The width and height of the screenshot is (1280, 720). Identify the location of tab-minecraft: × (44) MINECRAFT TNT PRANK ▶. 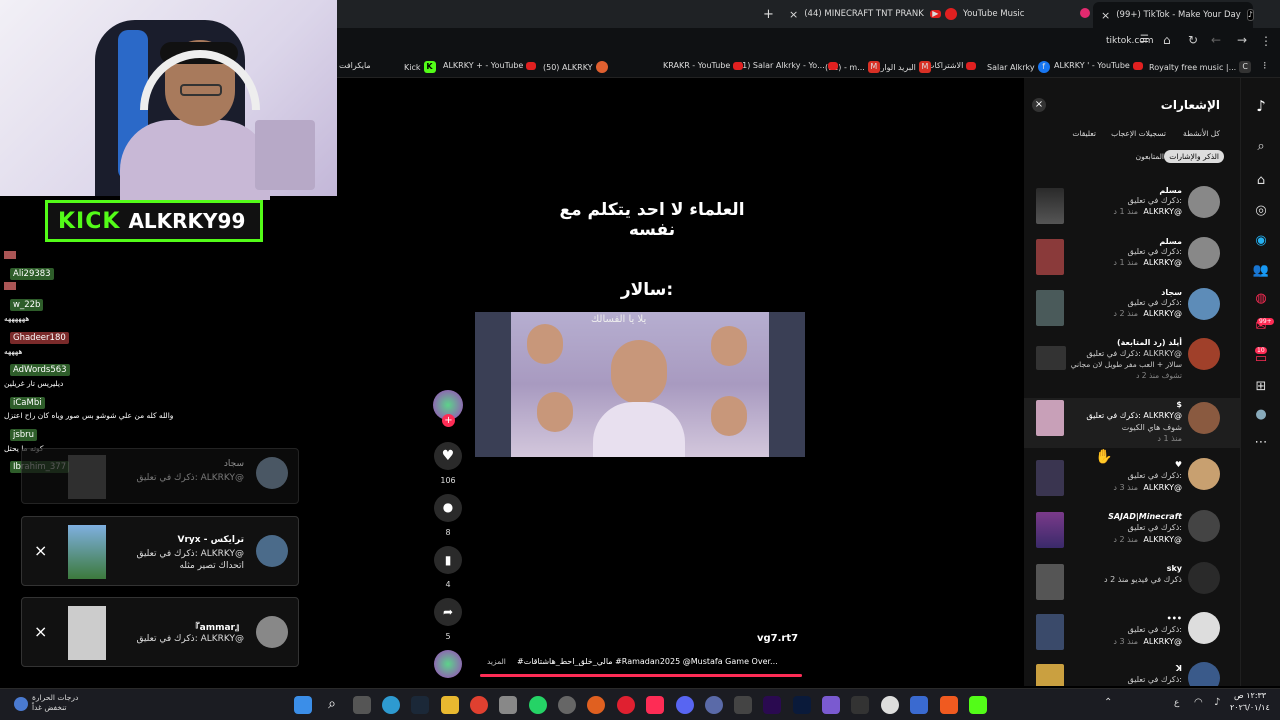
(865, 14).